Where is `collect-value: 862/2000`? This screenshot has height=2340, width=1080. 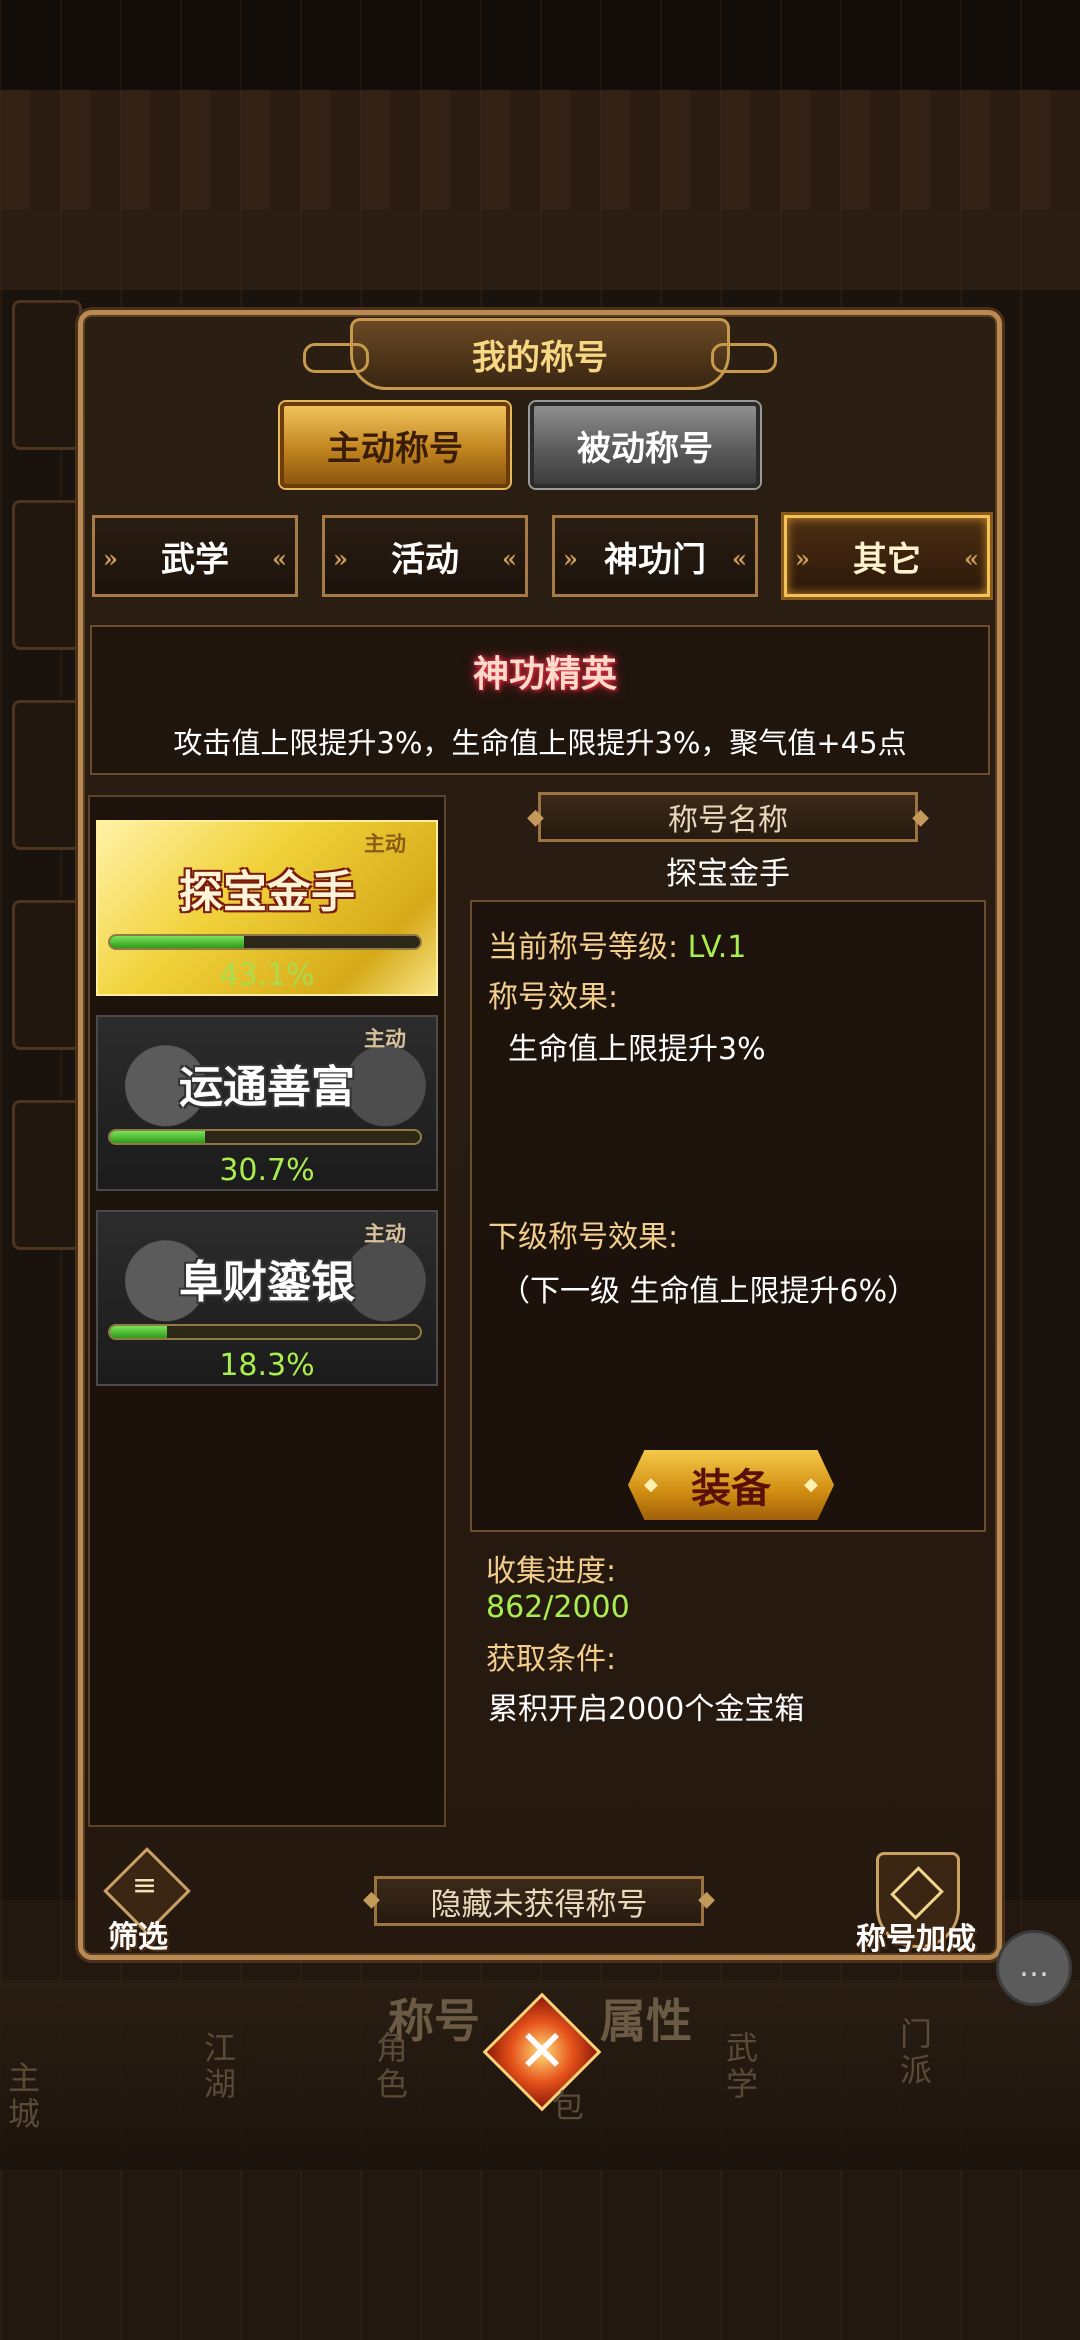
collect-value: 862/2000 is located at coordinates (558, 1607).